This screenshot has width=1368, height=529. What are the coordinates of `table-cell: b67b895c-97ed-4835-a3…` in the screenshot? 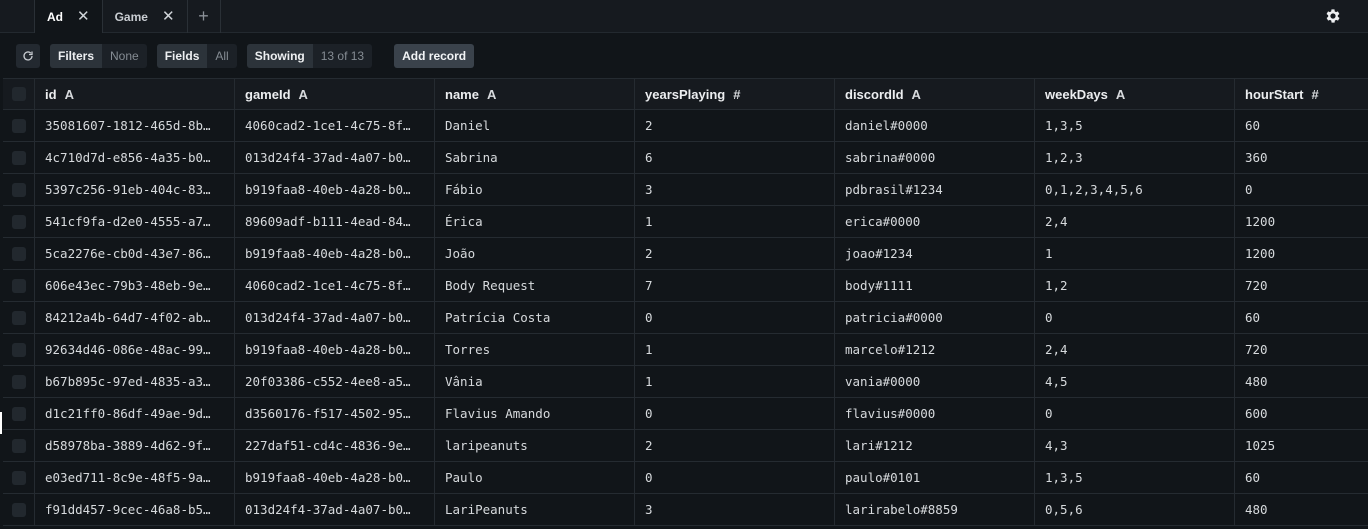 It's located at (135, 381).